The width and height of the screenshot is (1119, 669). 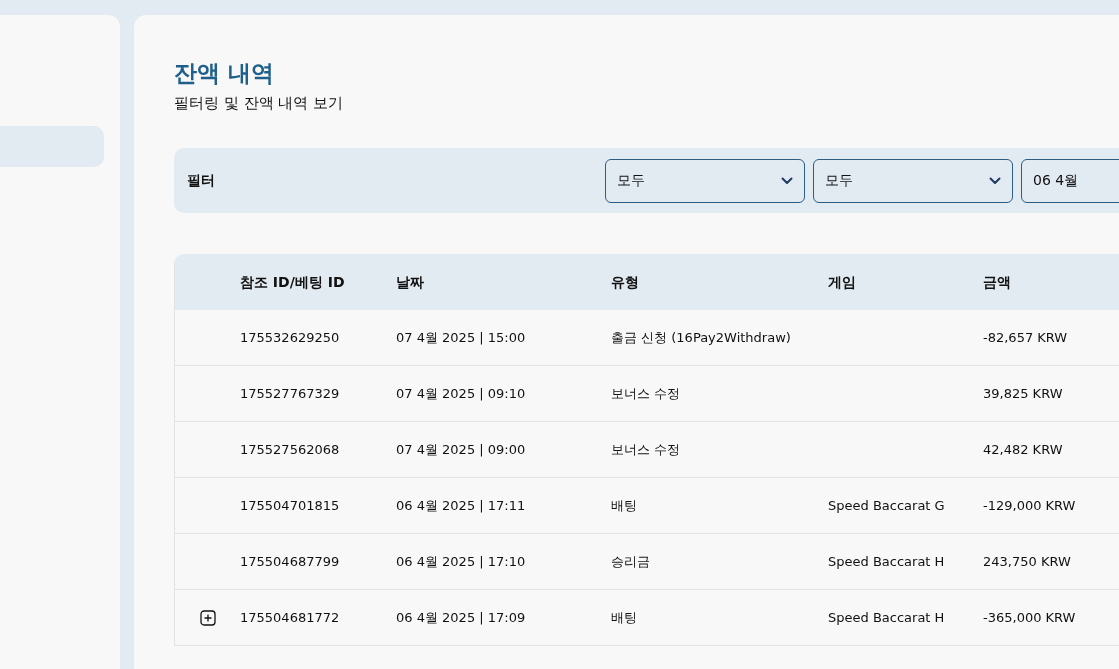 What do you see at coordinates (201, 180) in the screenshot?
I see `filter-label: 필터` at bounding box center [201, 180].